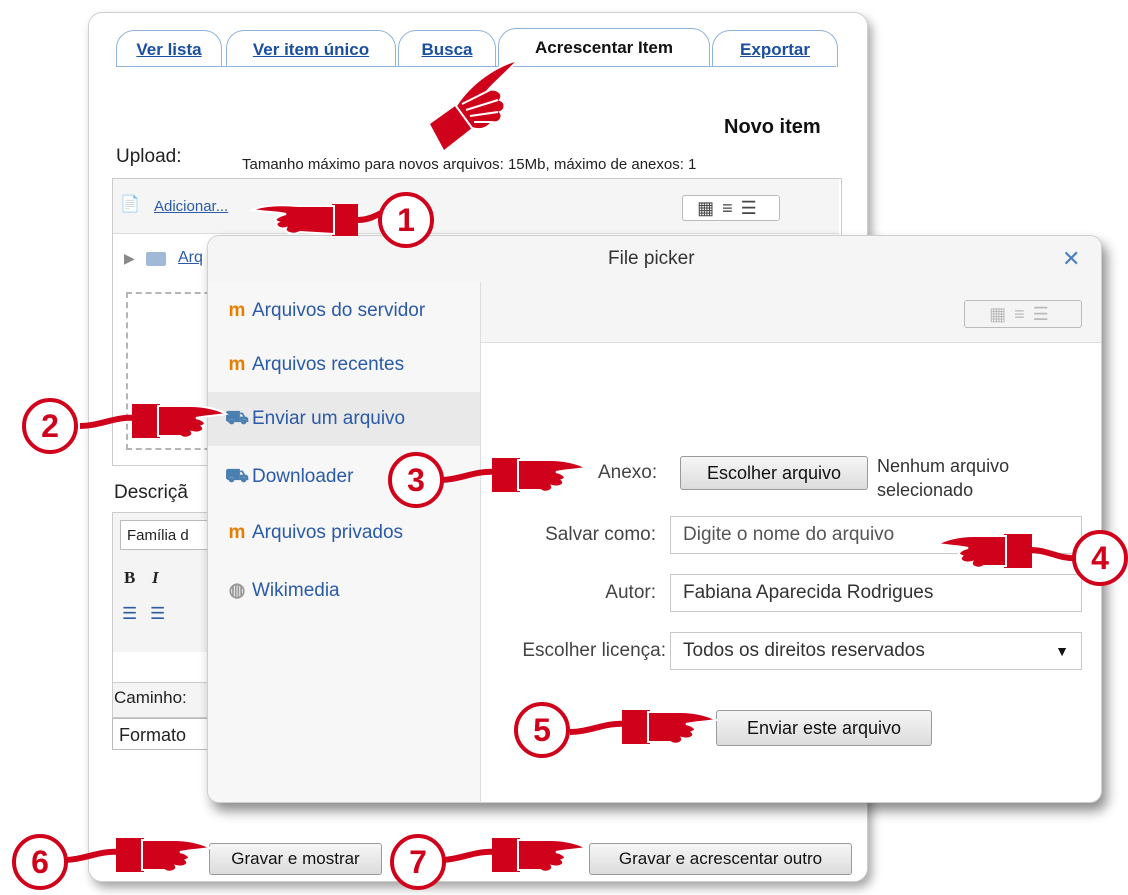 This screenshot has height=895, width=1128. What do you see at coordinates (129, 578) in the screenshot?
I see `bold-icon: B` at bounding box center [129, 578].